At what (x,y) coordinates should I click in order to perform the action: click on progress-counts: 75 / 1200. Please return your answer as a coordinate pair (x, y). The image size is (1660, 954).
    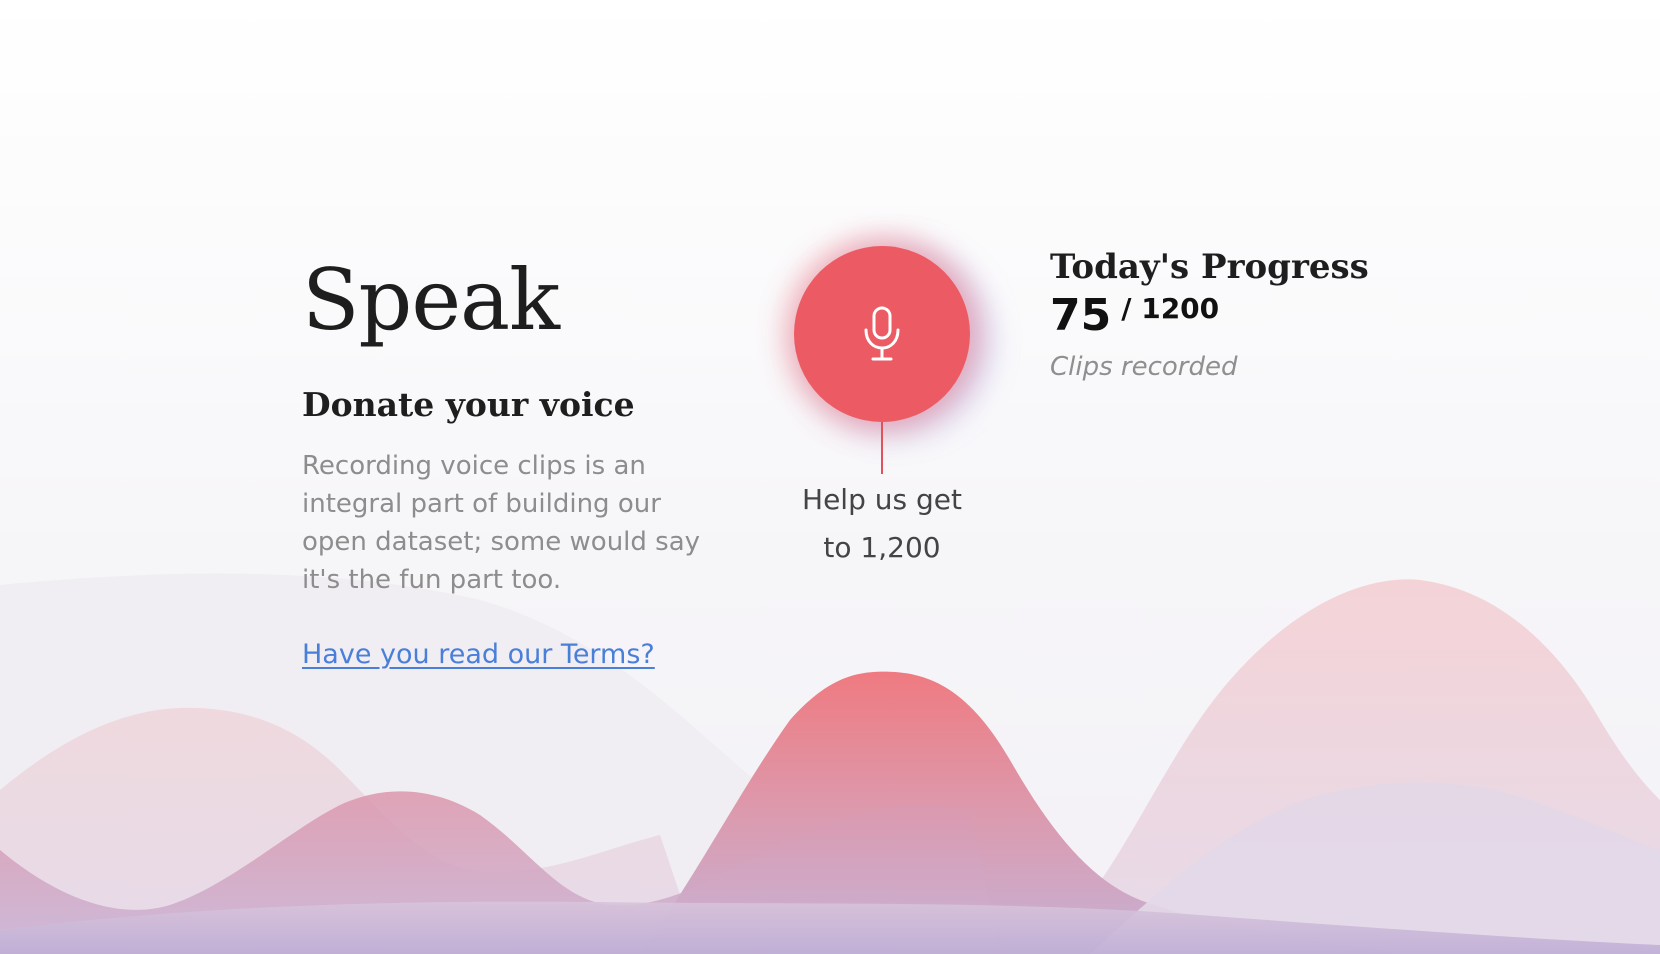
    Looking at the image, I should click on (1260, 315).